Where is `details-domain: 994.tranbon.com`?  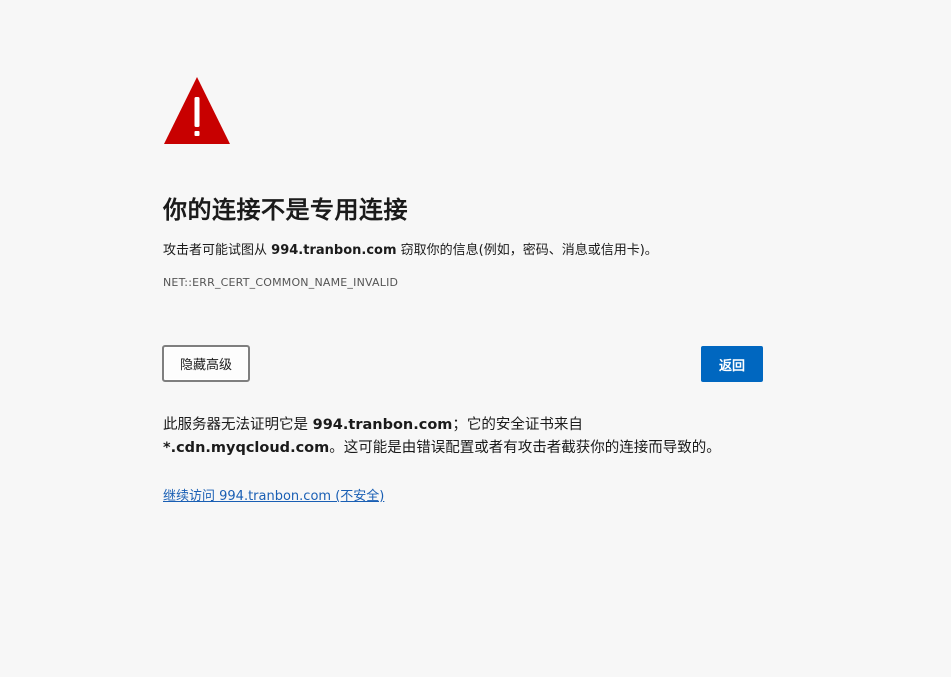
details-domain: 994.tranbon.com is located at coordinates (382, 425).